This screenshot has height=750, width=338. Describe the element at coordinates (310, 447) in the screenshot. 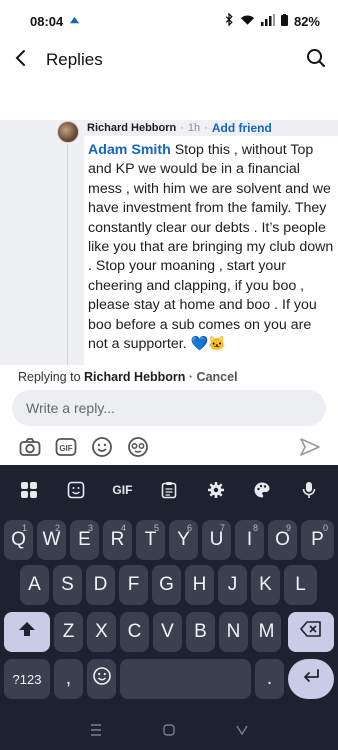

I see `send-icon` at that location.